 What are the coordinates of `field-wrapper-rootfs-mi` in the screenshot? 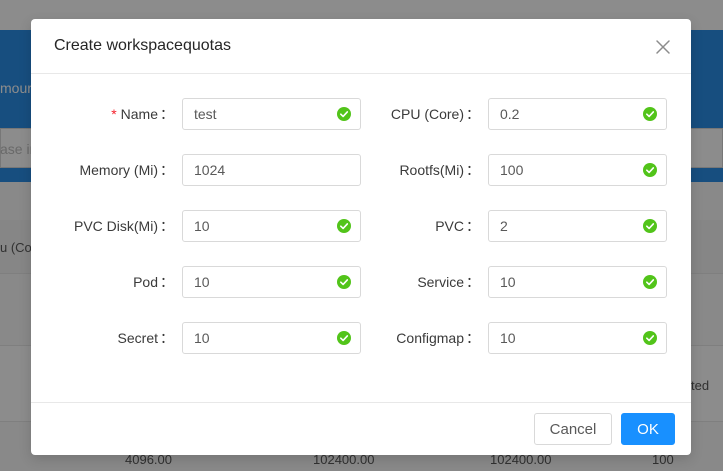 It's located at (577, 170).